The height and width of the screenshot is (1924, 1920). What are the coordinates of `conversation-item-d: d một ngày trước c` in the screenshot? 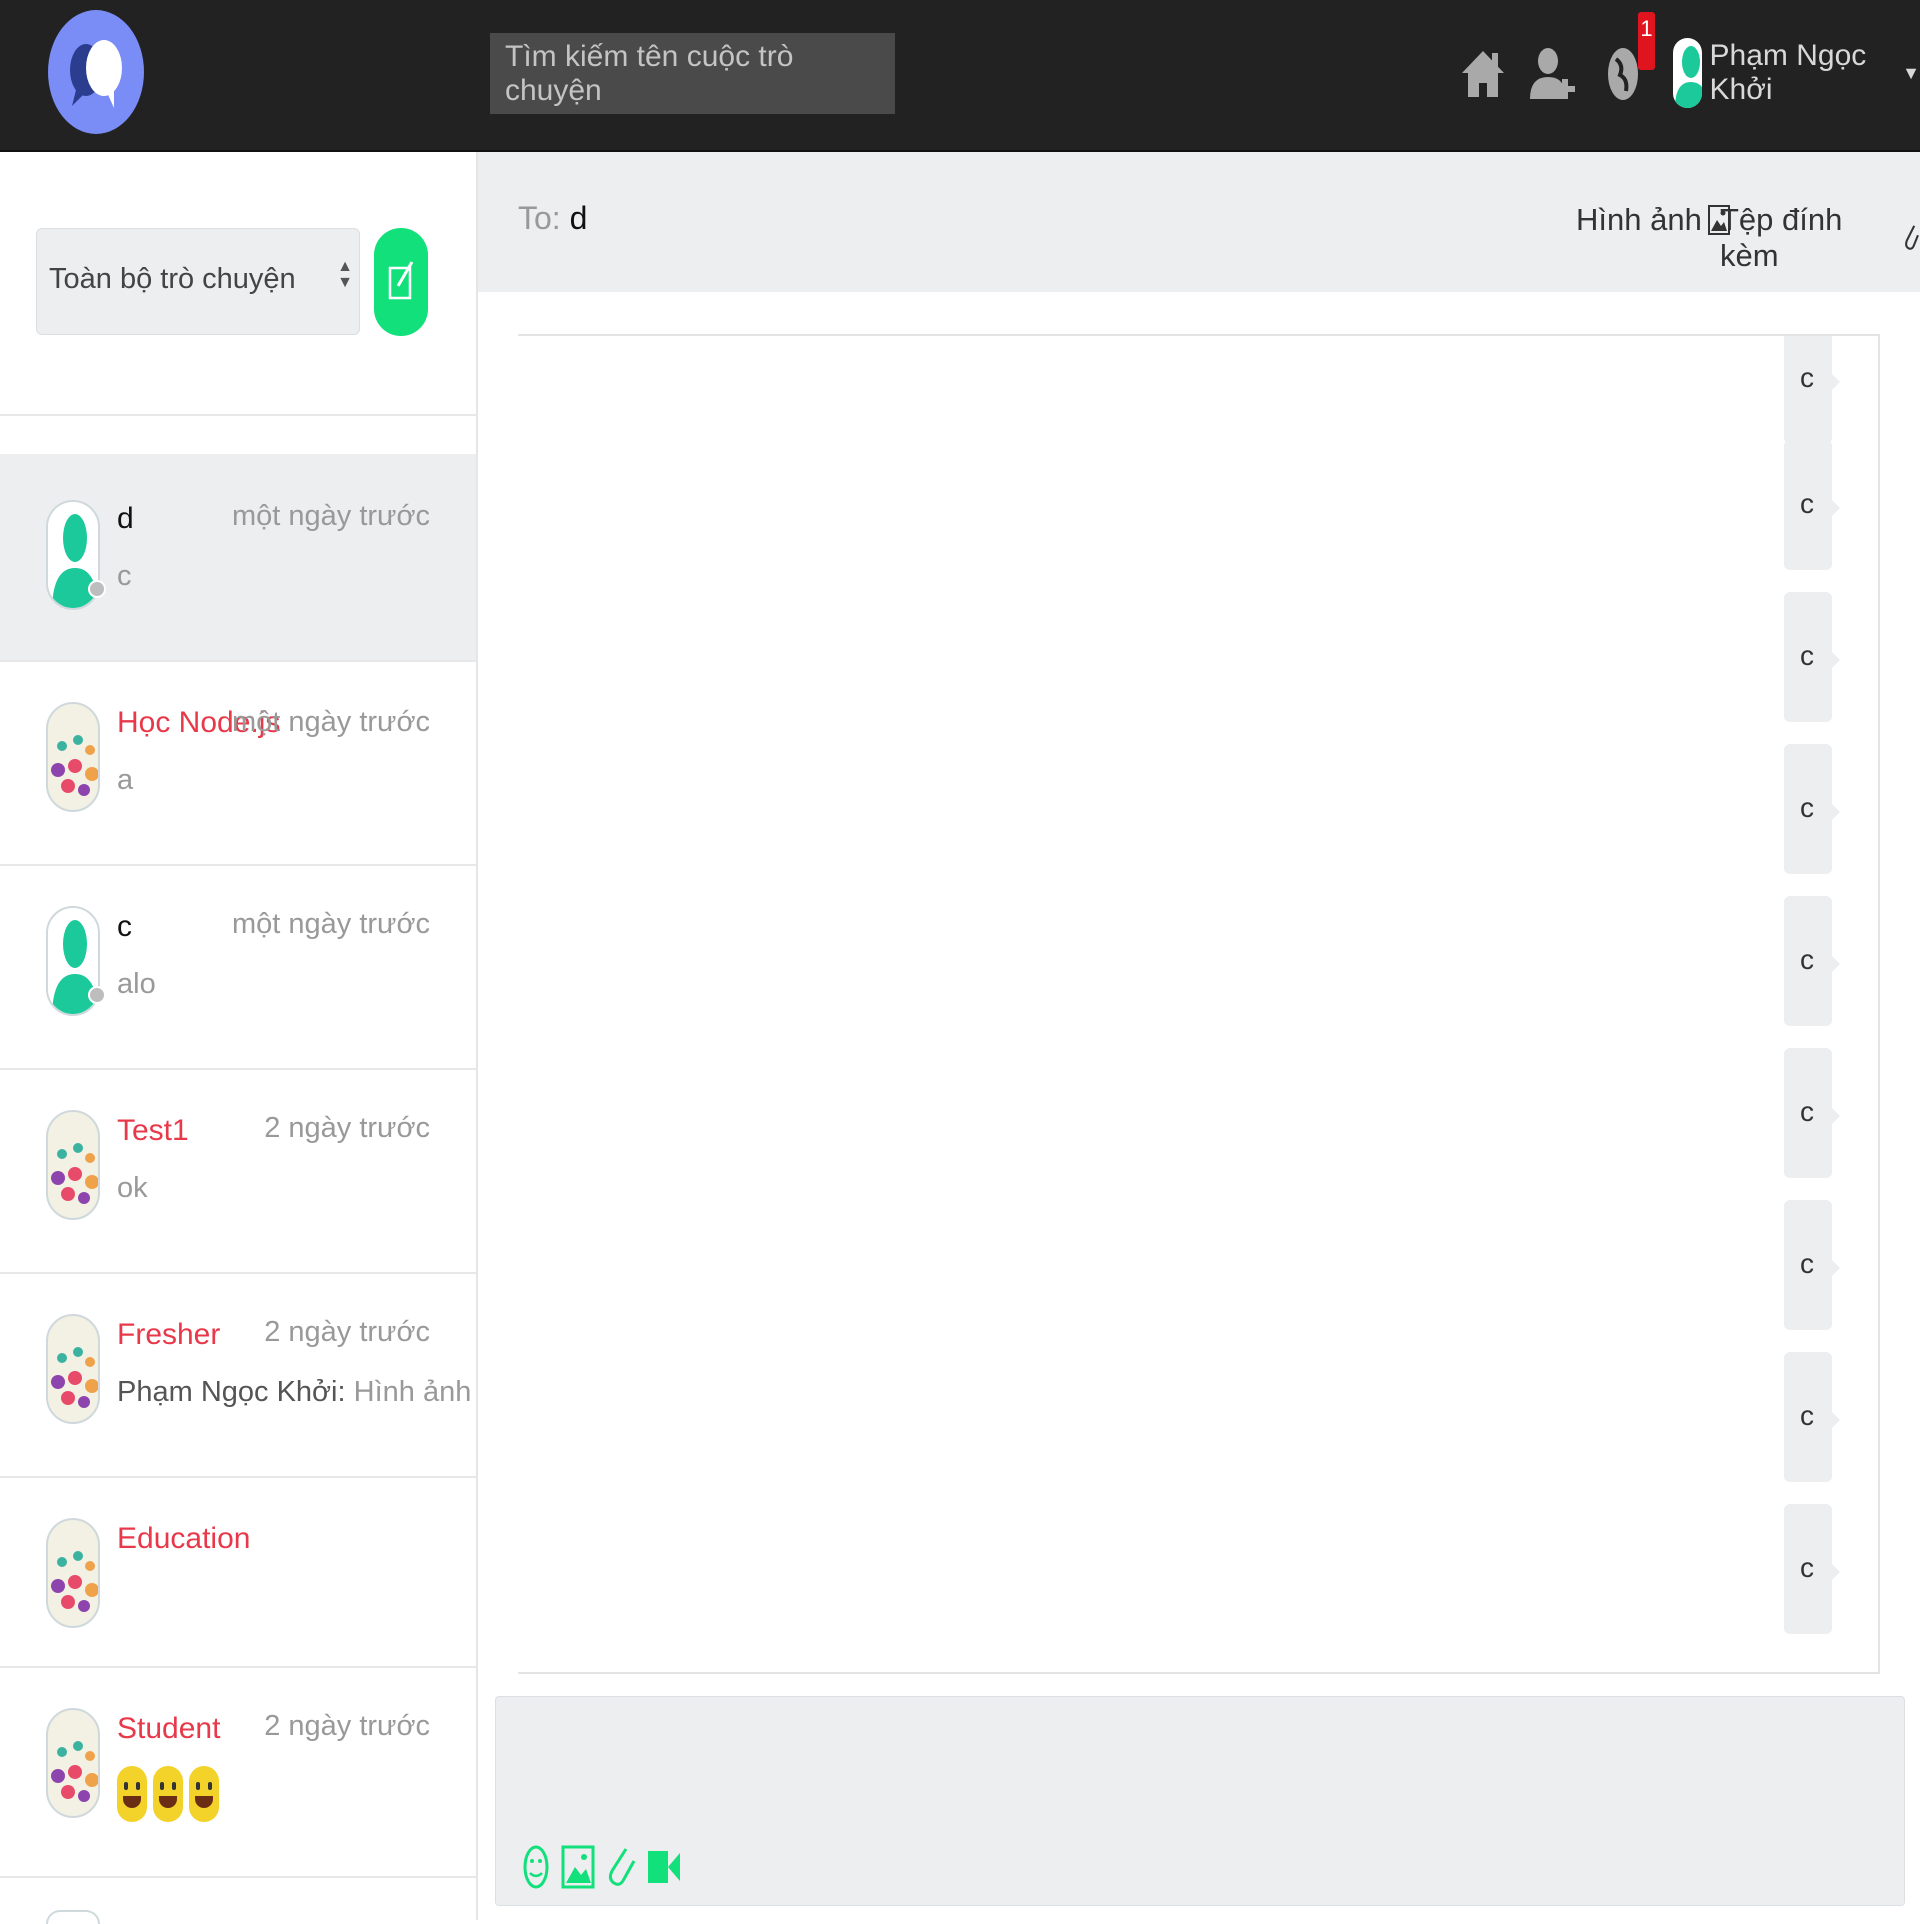 It's located at (238, 558).